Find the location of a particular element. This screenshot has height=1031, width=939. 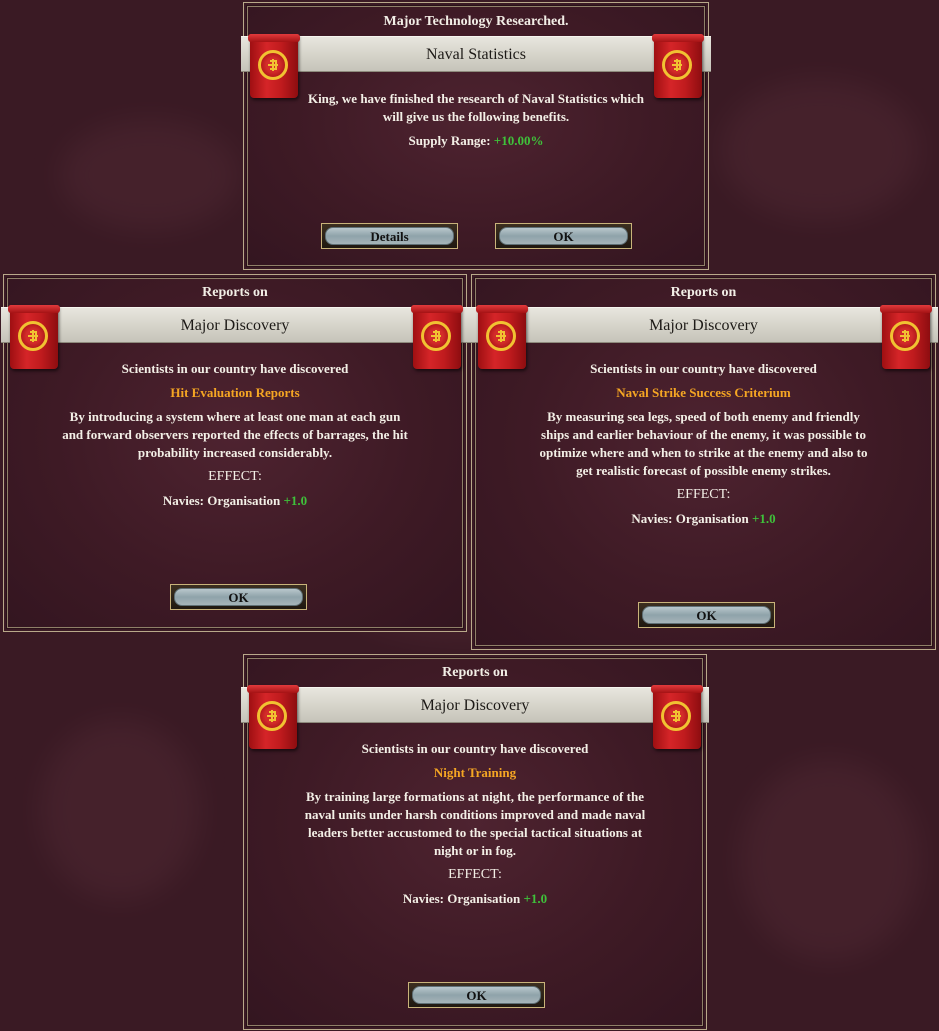

effect-line: Supply Range: +10.00% is located at coordinates (476, 141).